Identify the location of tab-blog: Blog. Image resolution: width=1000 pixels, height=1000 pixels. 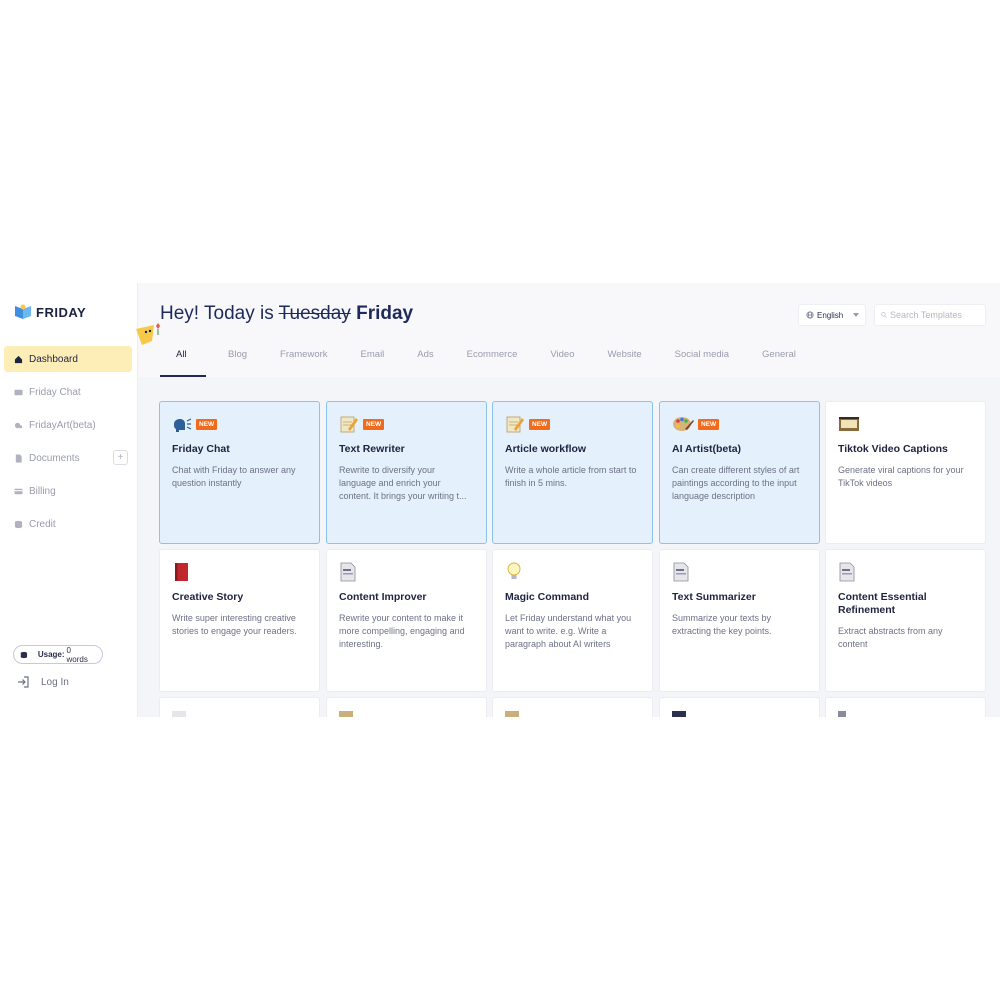
(237, 362).